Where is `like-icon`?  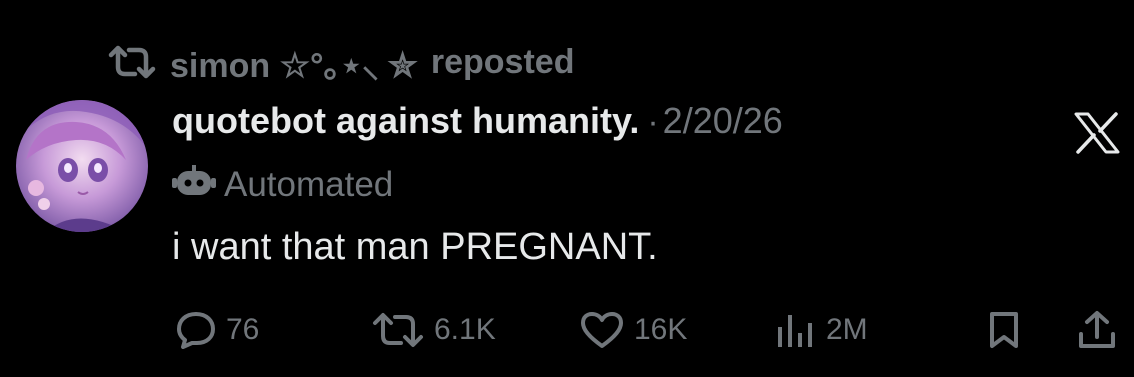
like-icon is located at coordinates (602, 330).